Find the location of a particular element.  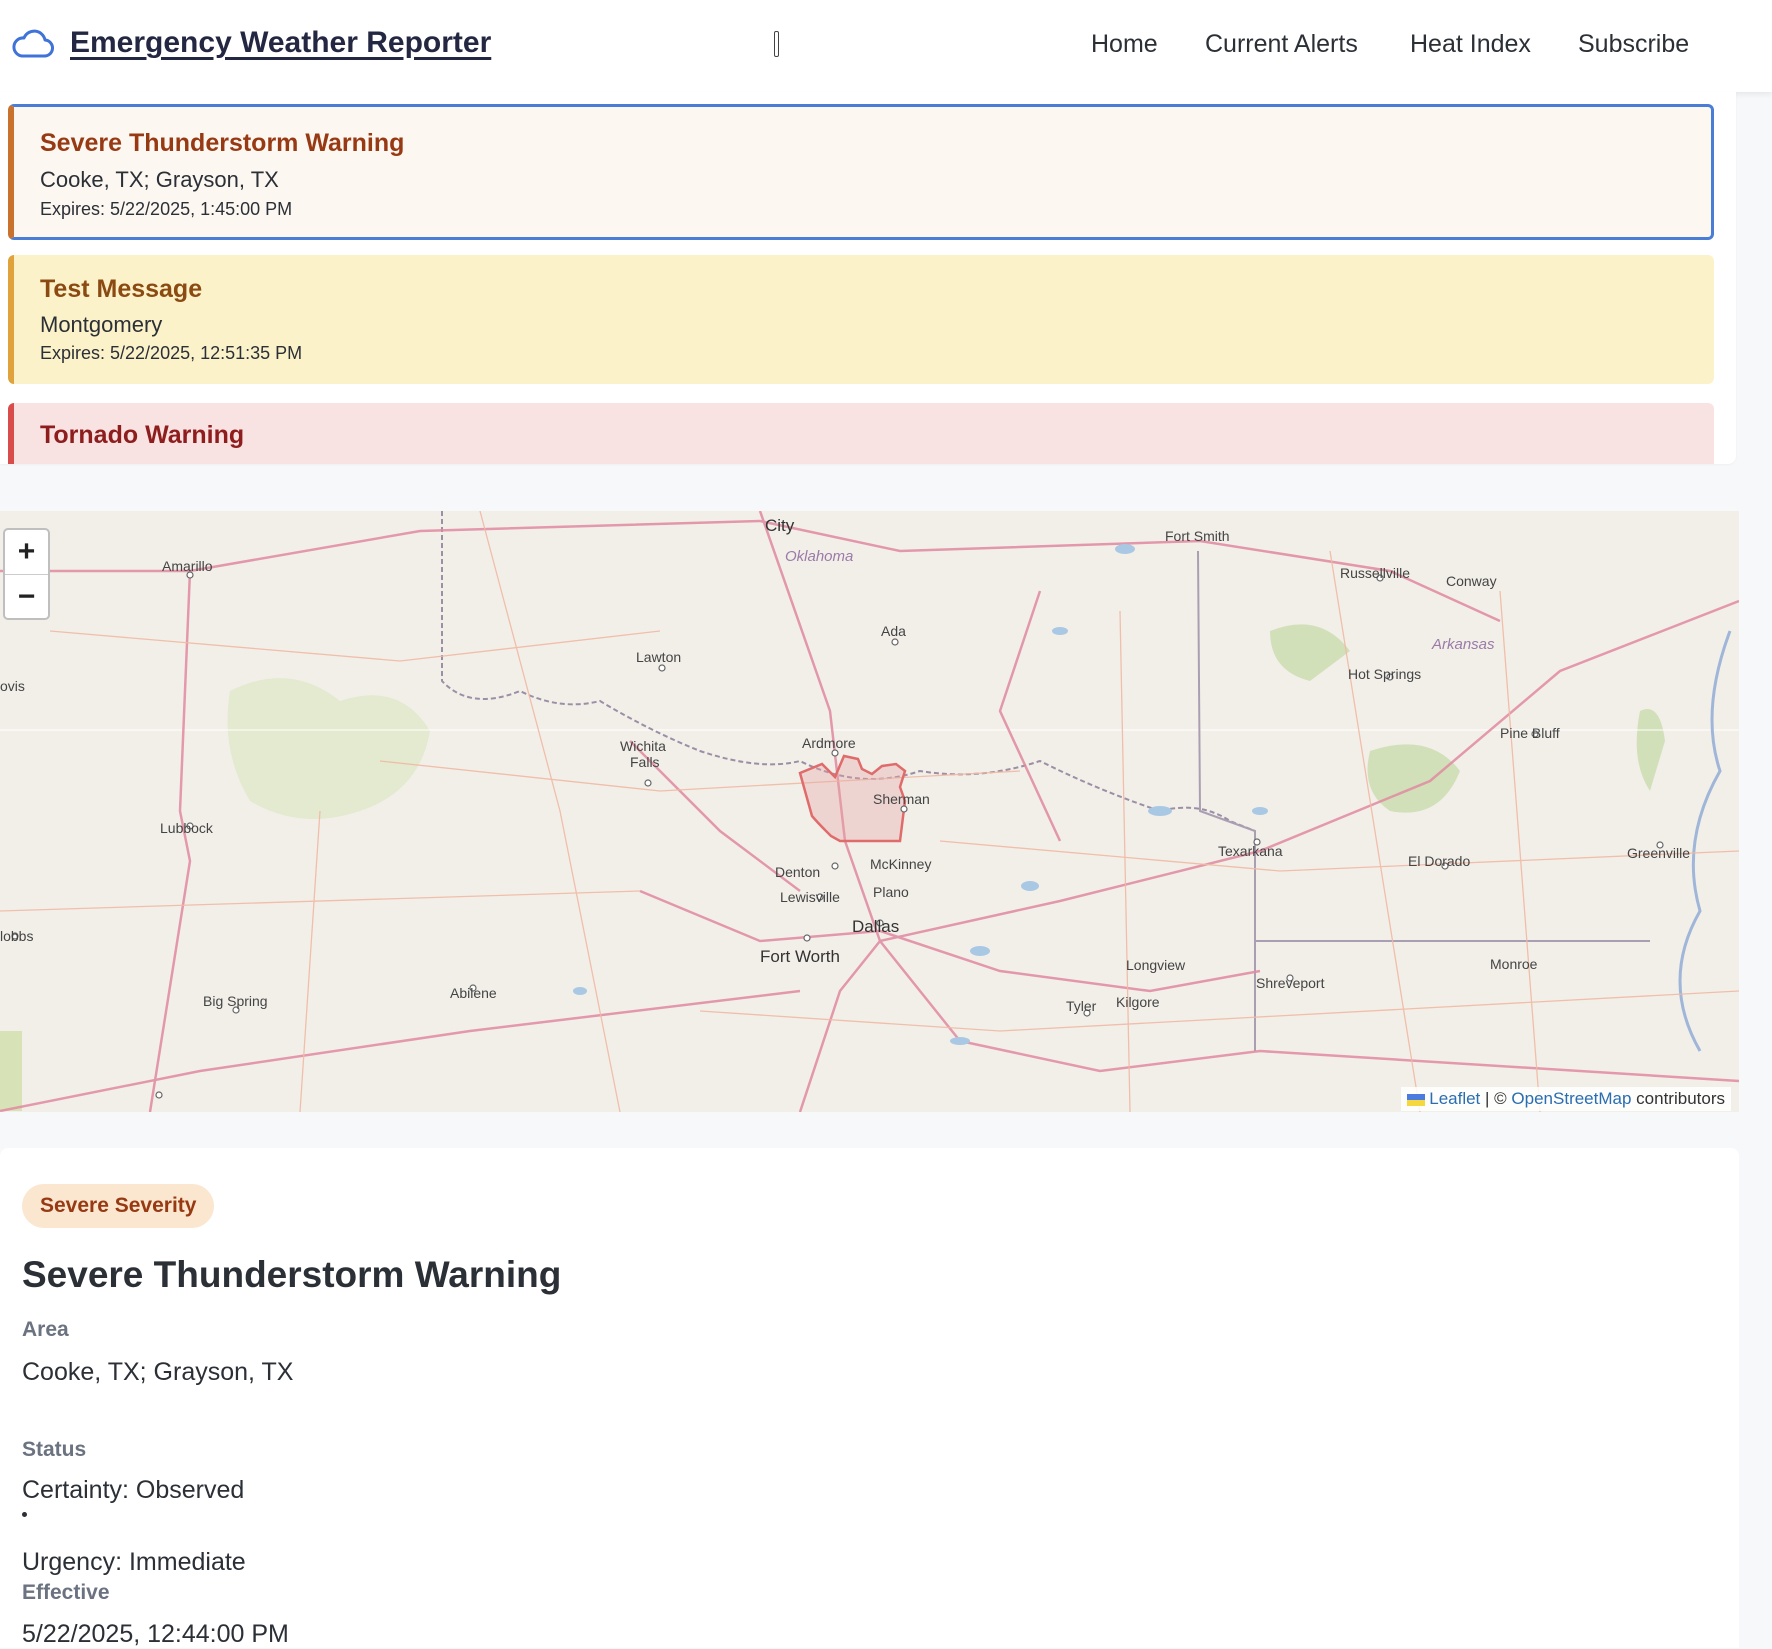

alert-card-tornado-warning: Tornado Warning is located at coordinates (861, 433).